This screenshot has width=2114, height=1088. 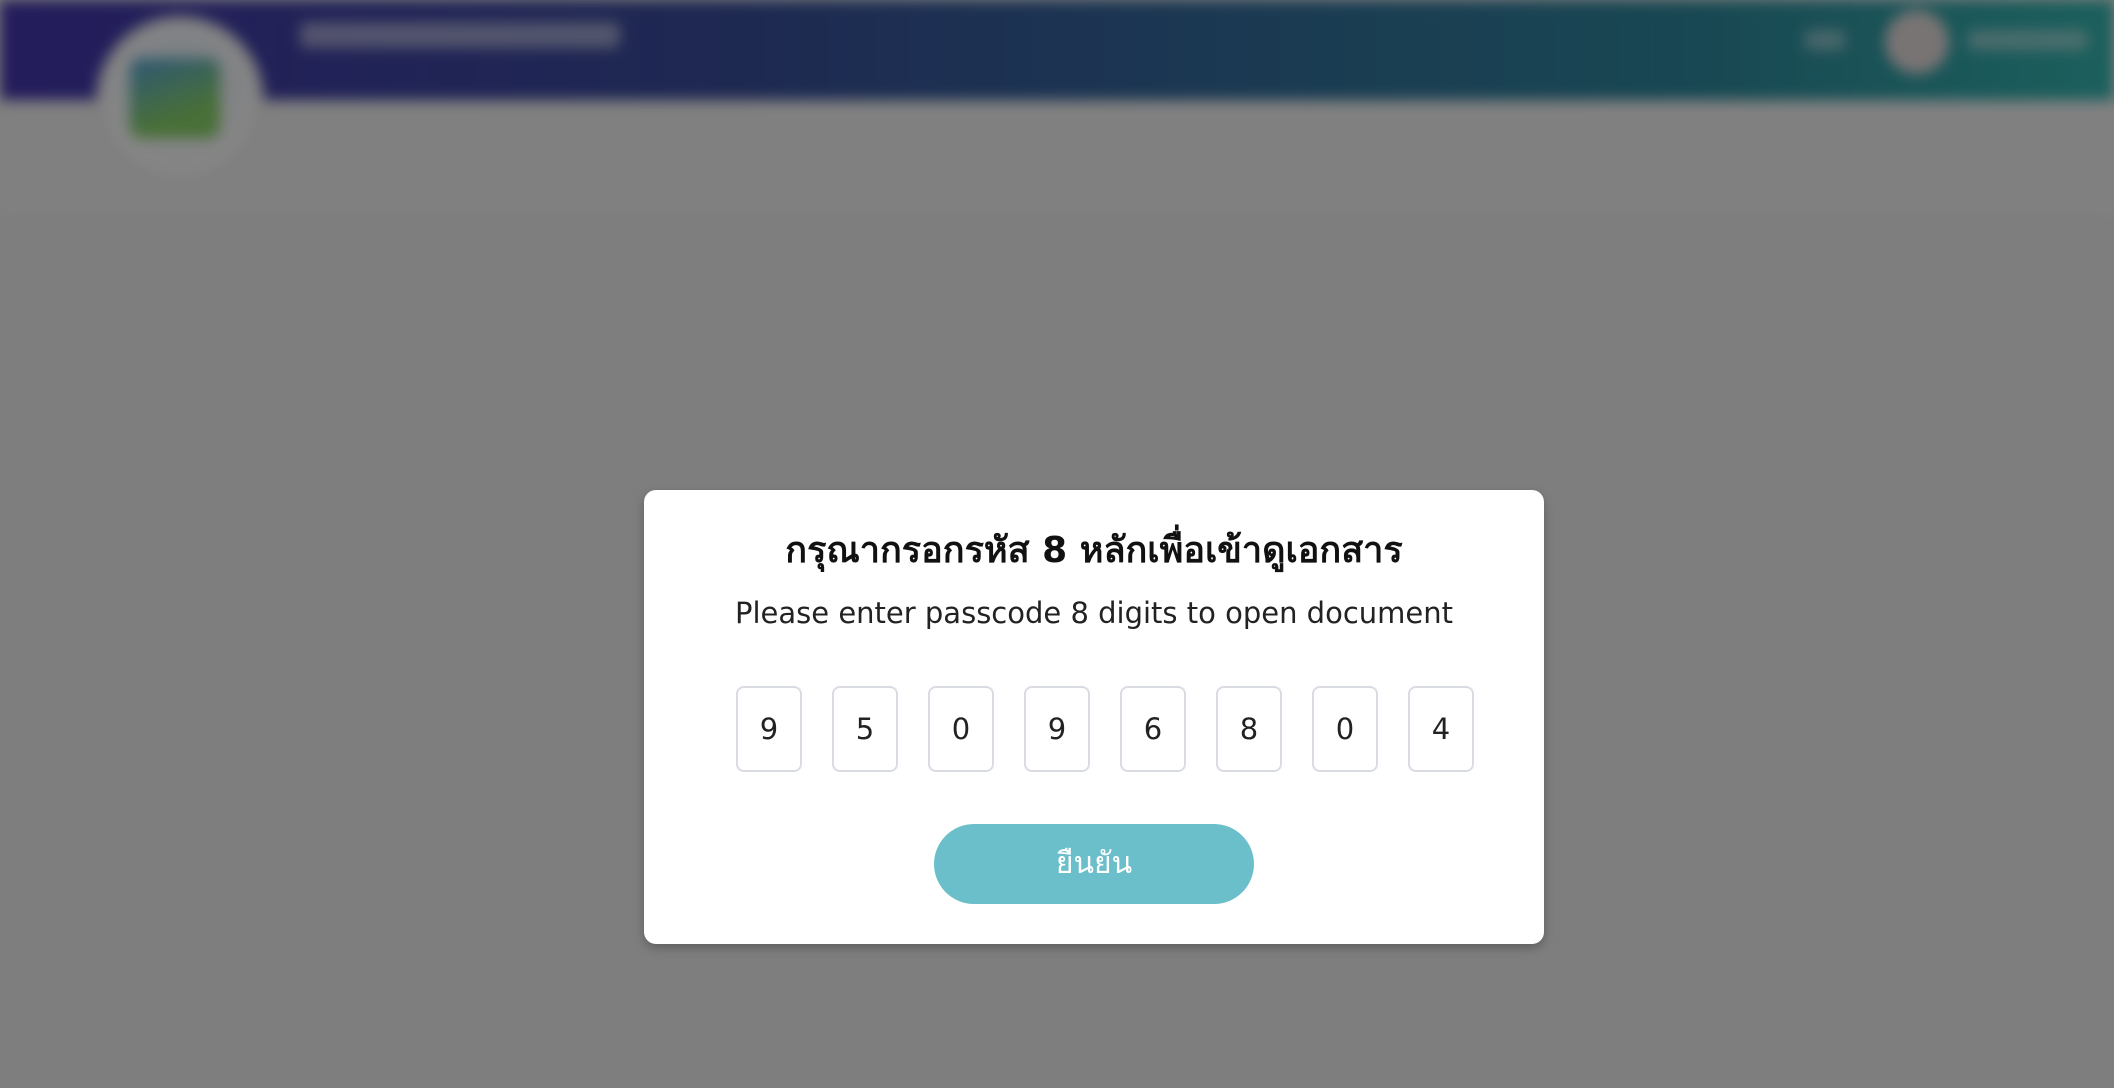 What do you see at coordinates (1249, 729) in the screenshot?
I see `passcode-digit-6: 8` at bounding box center [1249, 729].